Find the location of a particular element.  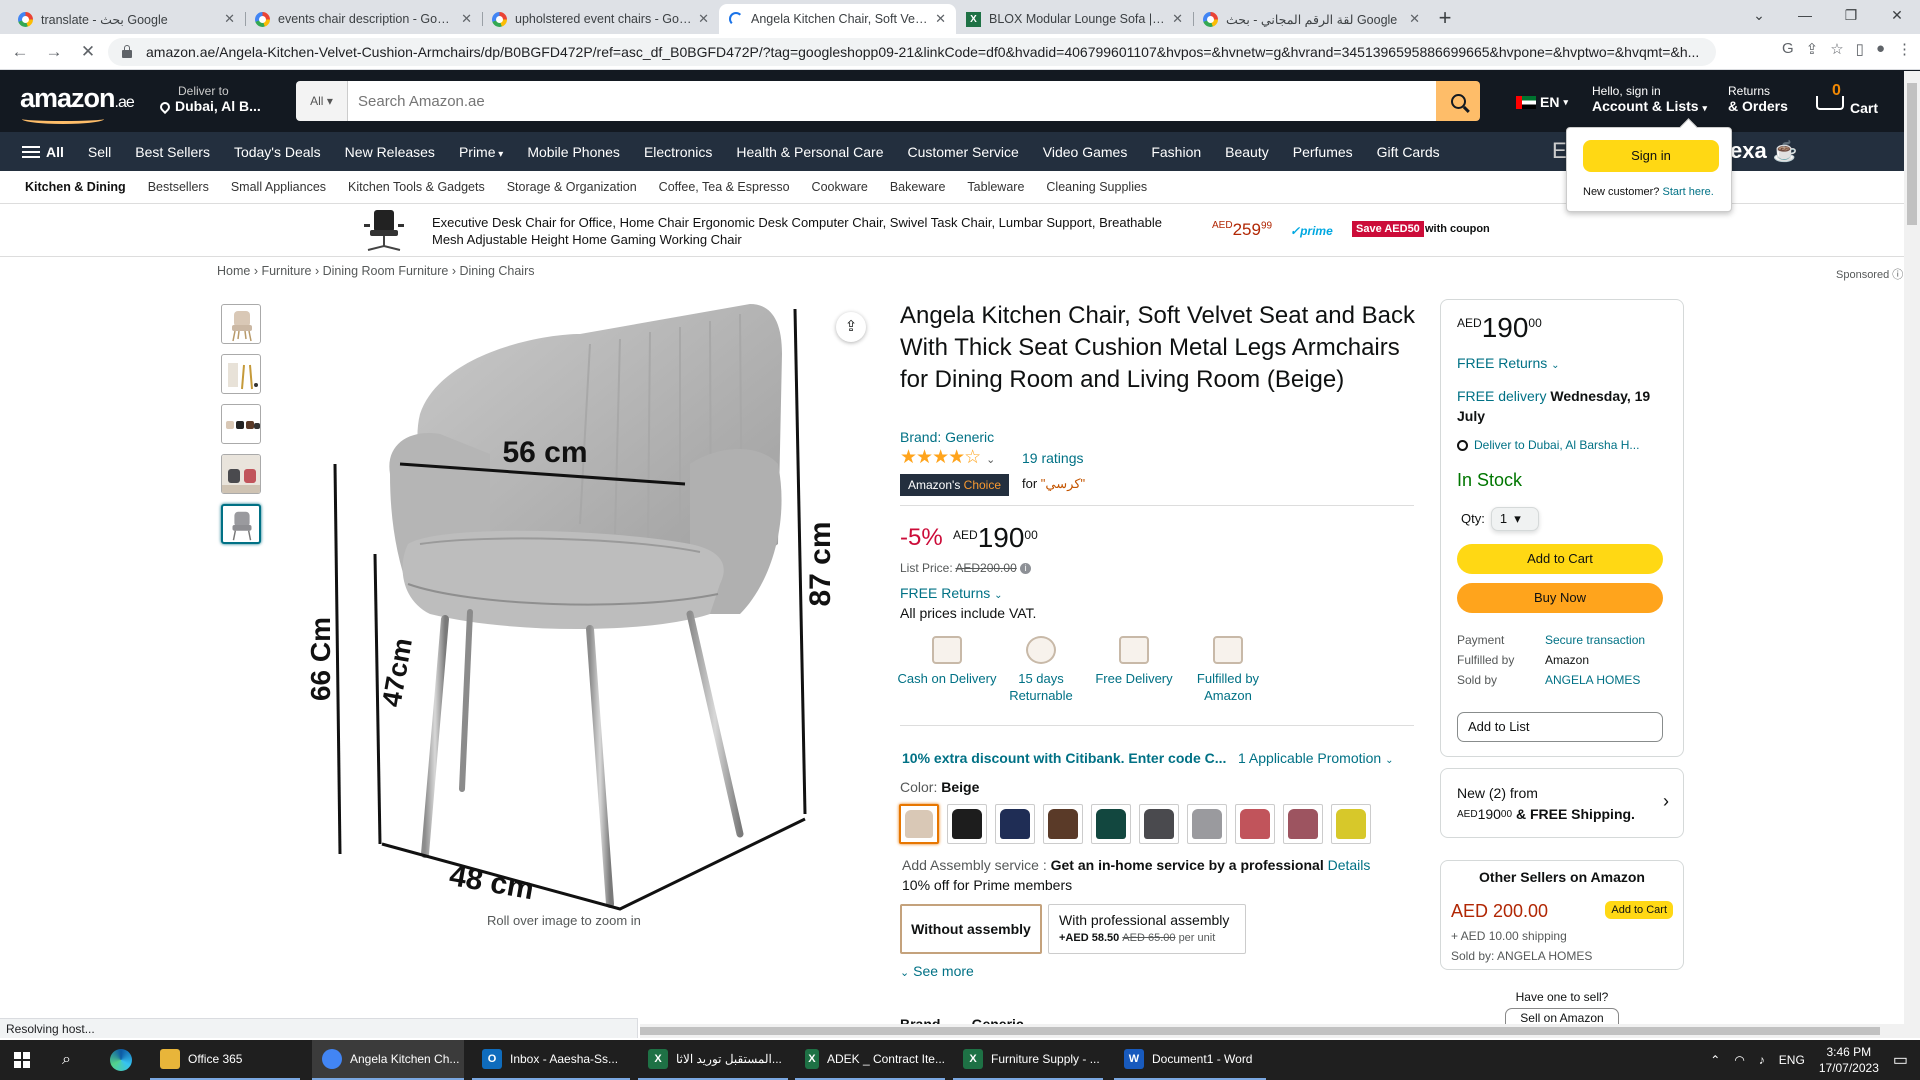

nav-item-best-sellers: Best Sellers is located at coordinates (172, 152).